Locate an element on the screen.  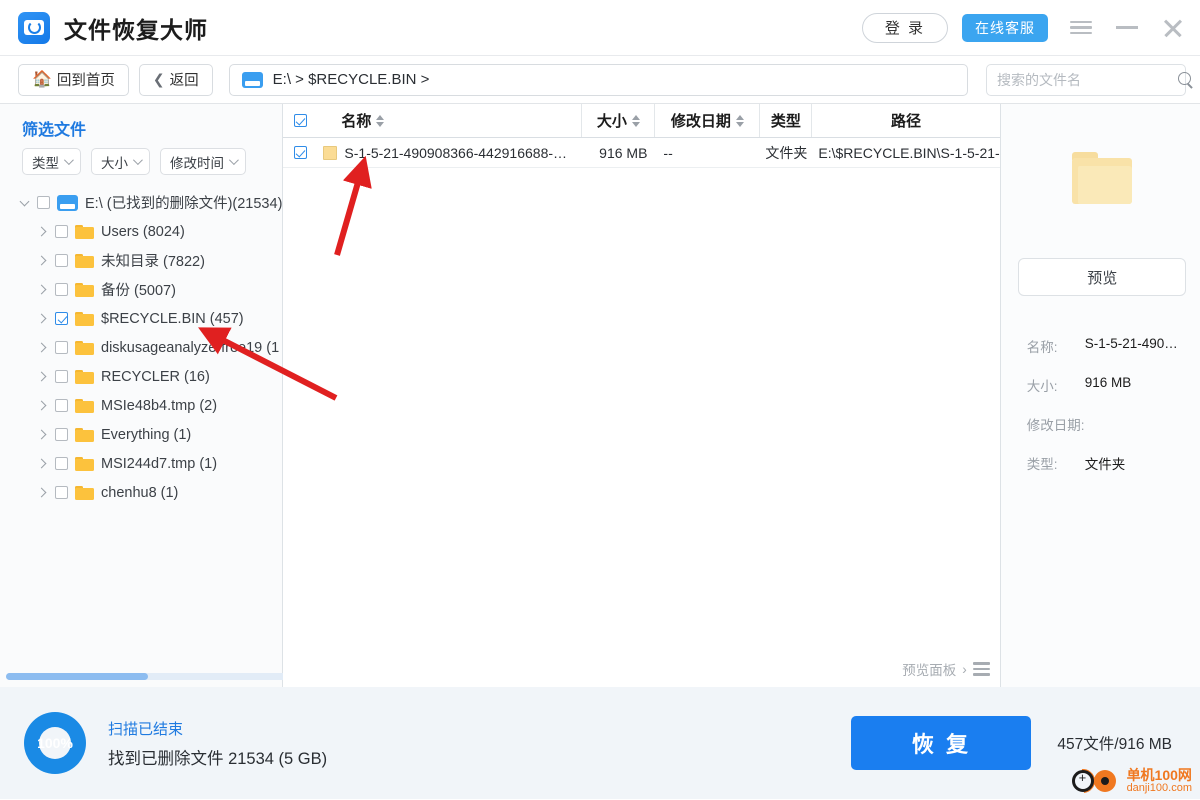
column-header-date: 修改日期 is located at coordinates (708, 120).